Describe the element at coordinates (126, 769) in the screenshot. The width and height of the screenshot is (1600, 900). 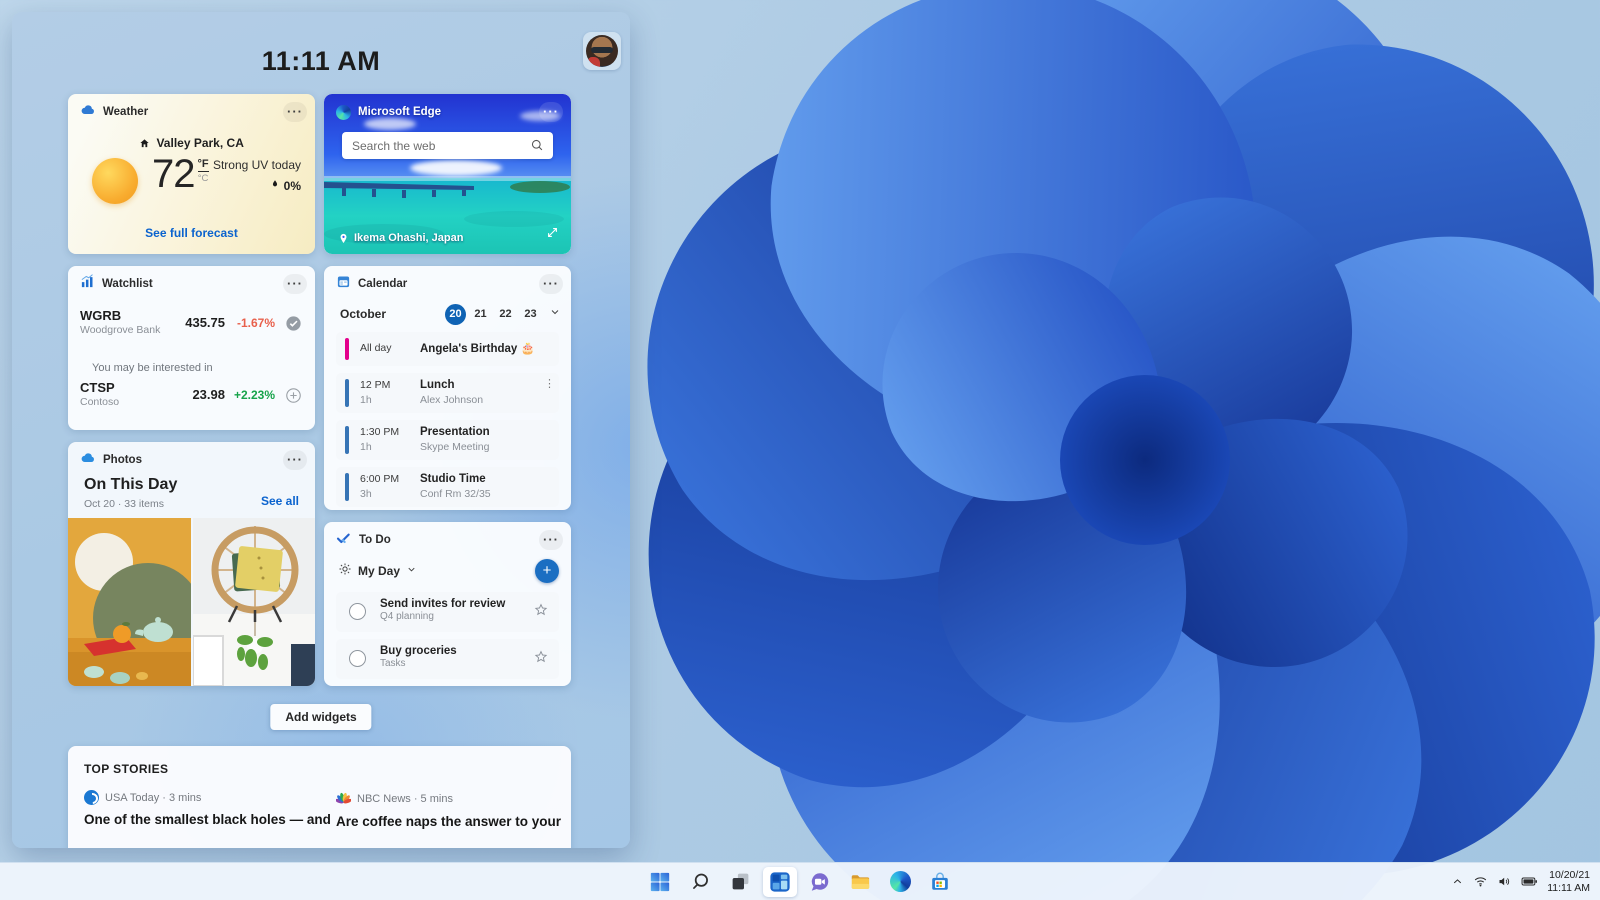
I see `top-stories-heading: TOP STORIES` at that location.